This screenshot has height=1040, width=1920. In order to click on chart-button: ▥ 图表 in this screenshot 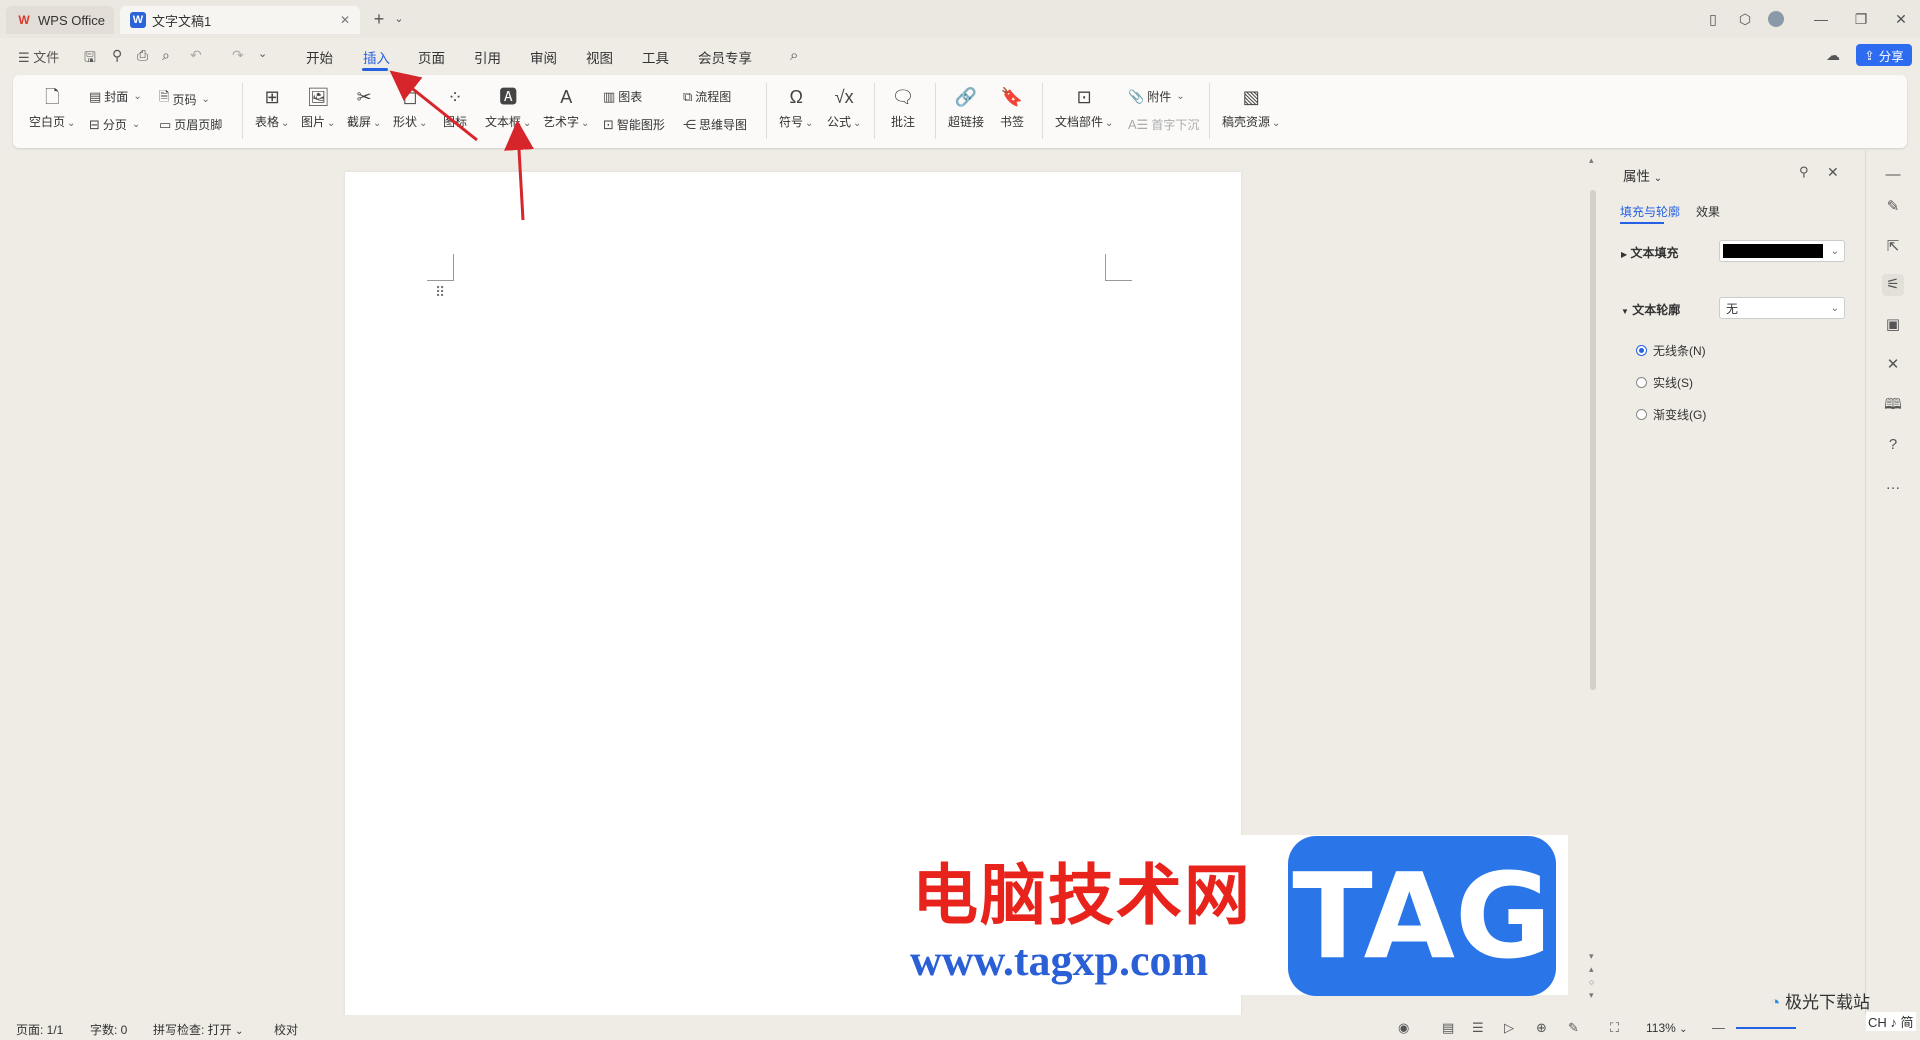, I will do `click(622, 96)`.